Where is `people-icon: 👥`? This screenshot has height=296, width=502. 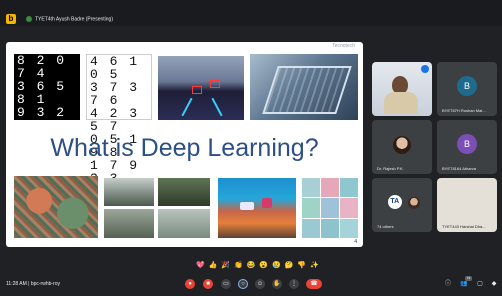
people-icon: 👥 is located at coordinates (464, 284).